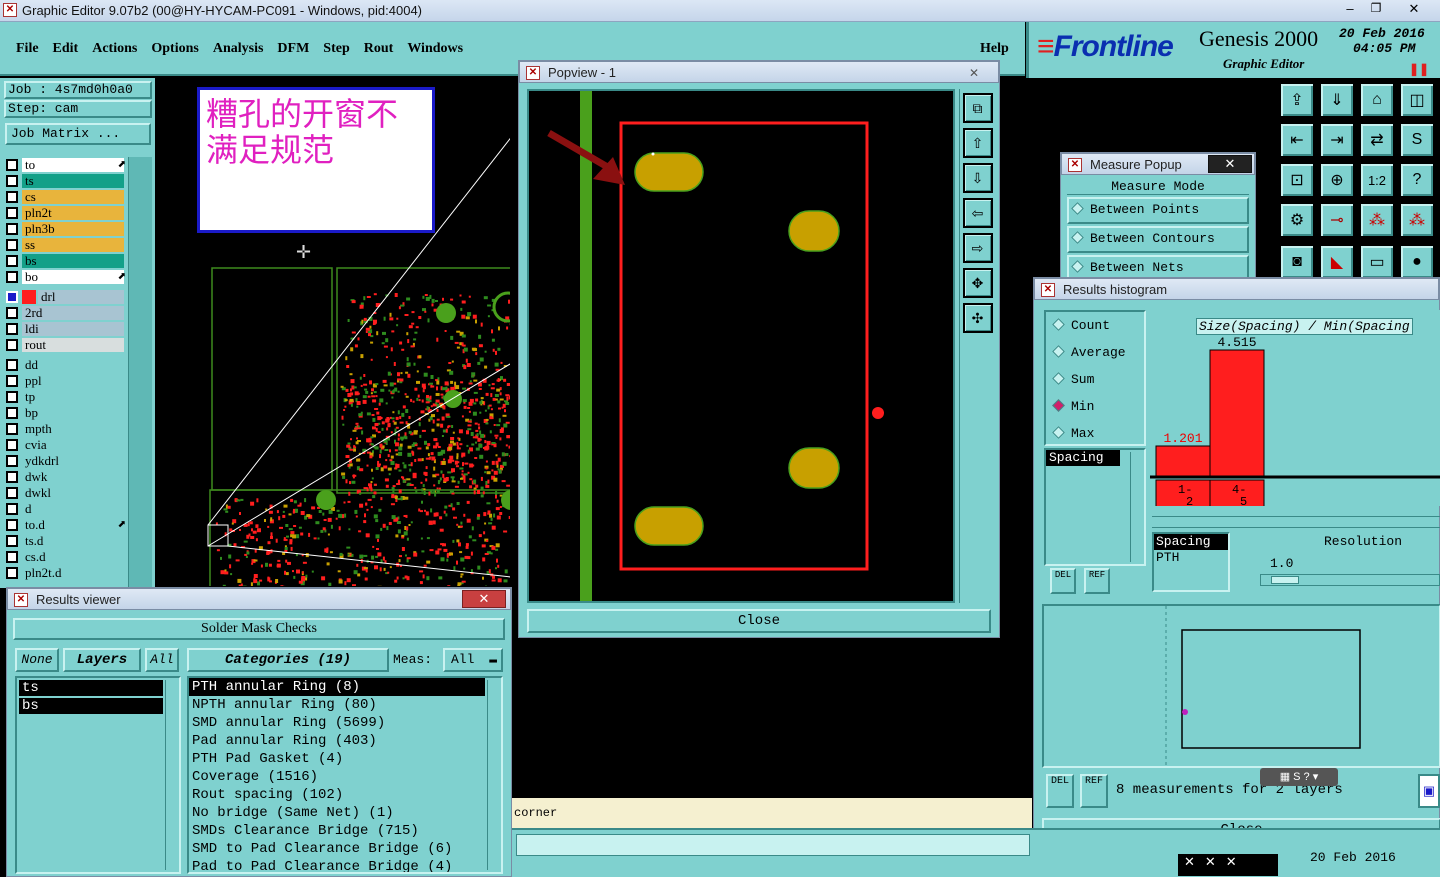 The width and height of the screenshot is (1440, 877). Describe the element at coordinates (473, 660) in the screenshot. I see `meas-dropdown: All ▬` at that location.